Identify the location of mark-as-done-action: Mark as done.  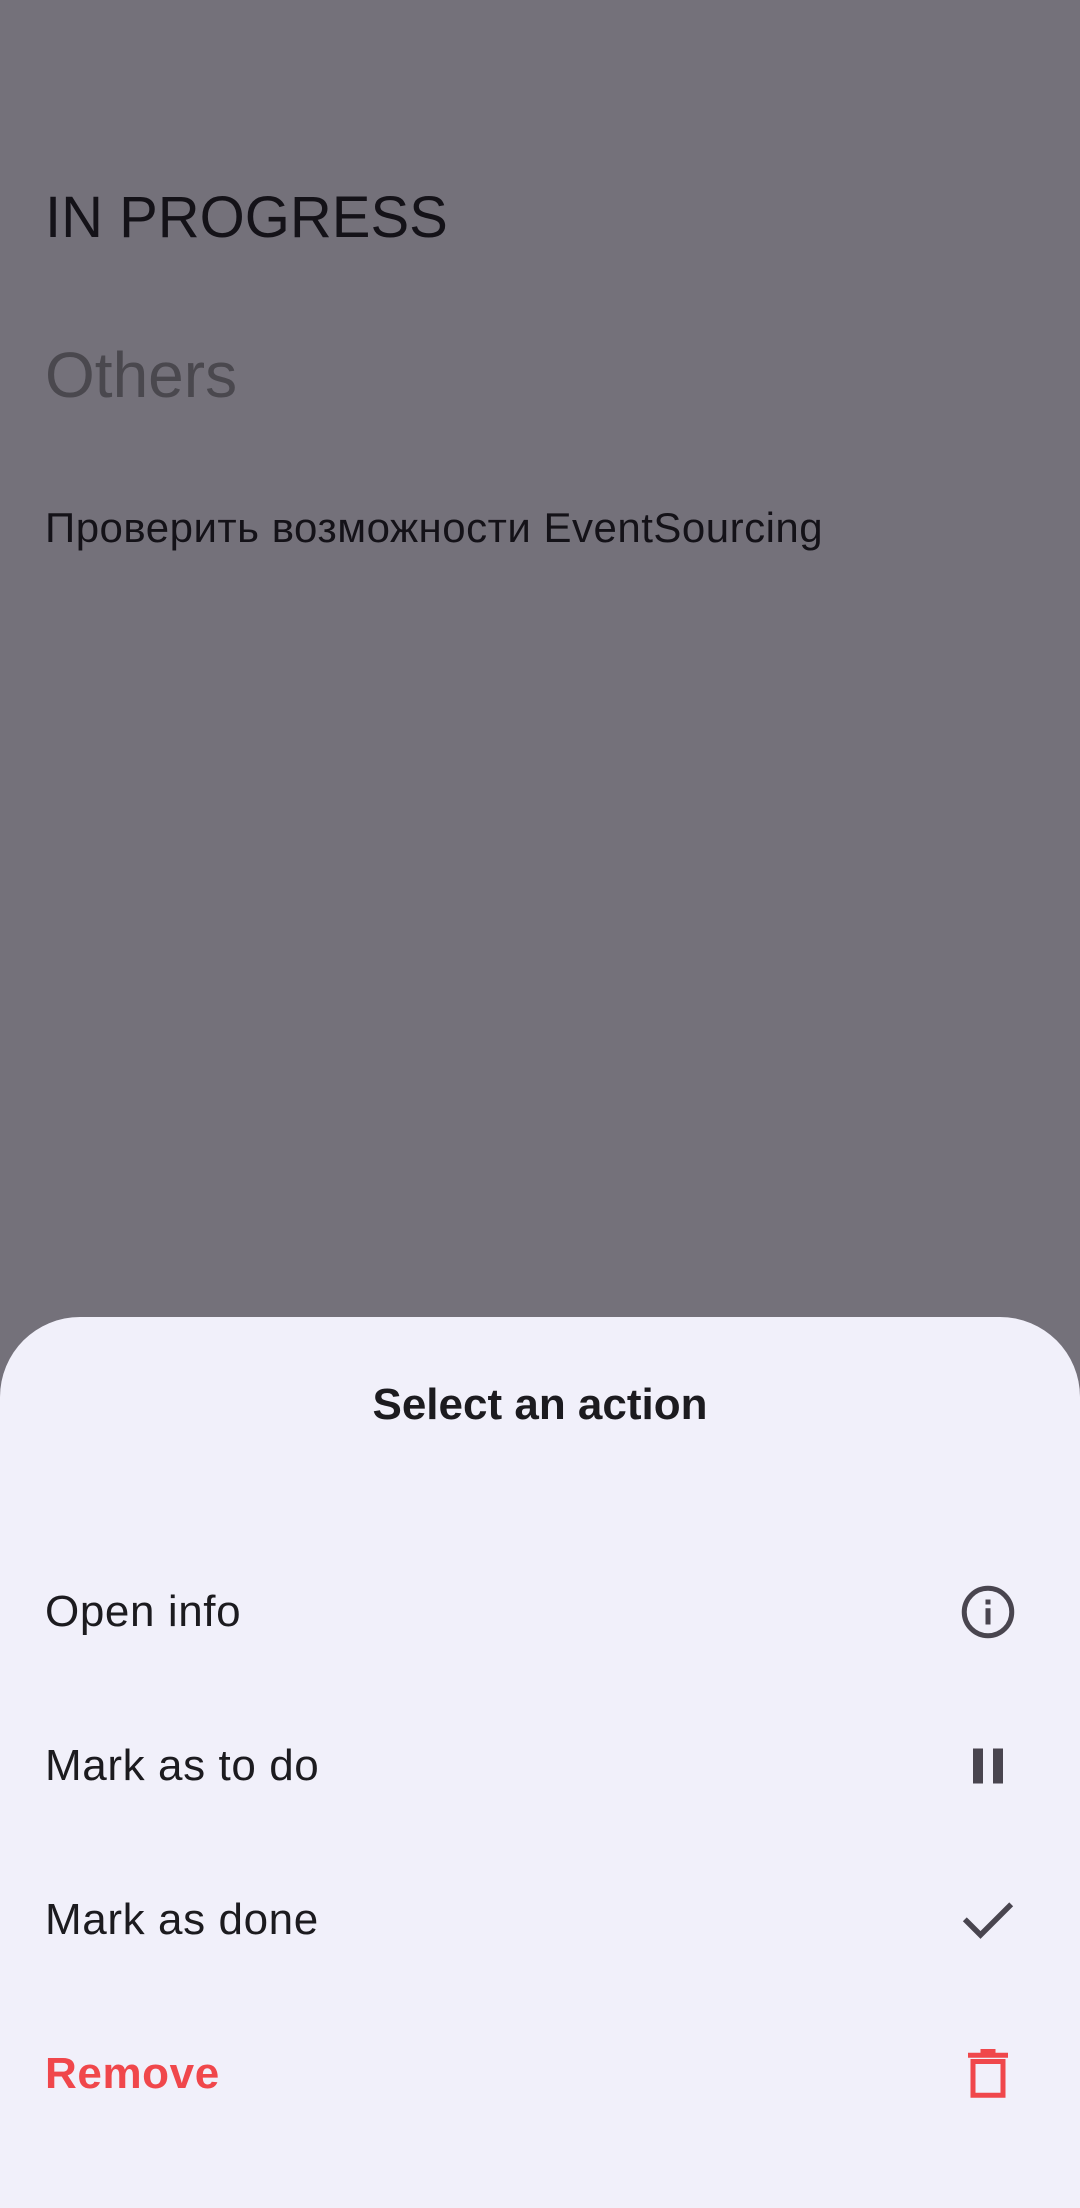
(540, 1920).